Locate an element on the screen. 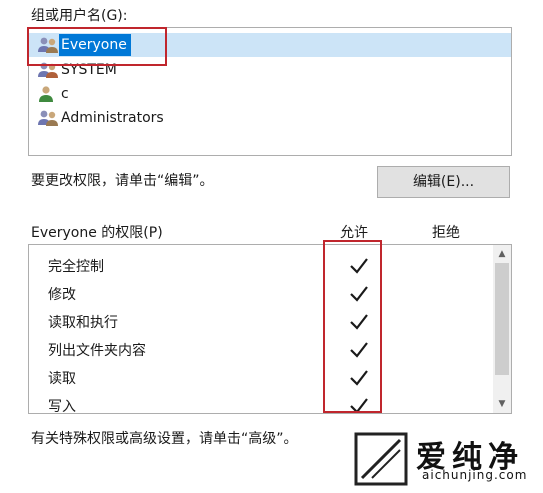 The image size is (543, 493). highlight-box-everyone is located at coordinates (97, 46).